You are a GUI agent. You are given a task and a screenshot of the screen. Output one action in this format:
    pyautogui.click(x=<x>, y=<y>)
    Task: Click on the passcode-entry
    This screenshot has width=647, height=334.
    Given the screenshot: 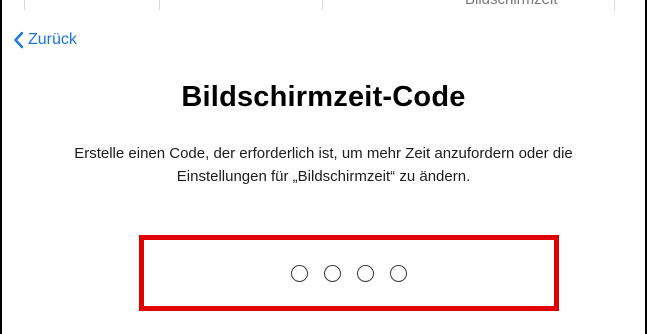 What is the action you would take?
    pyautogui.click(x=349, y=273)
    